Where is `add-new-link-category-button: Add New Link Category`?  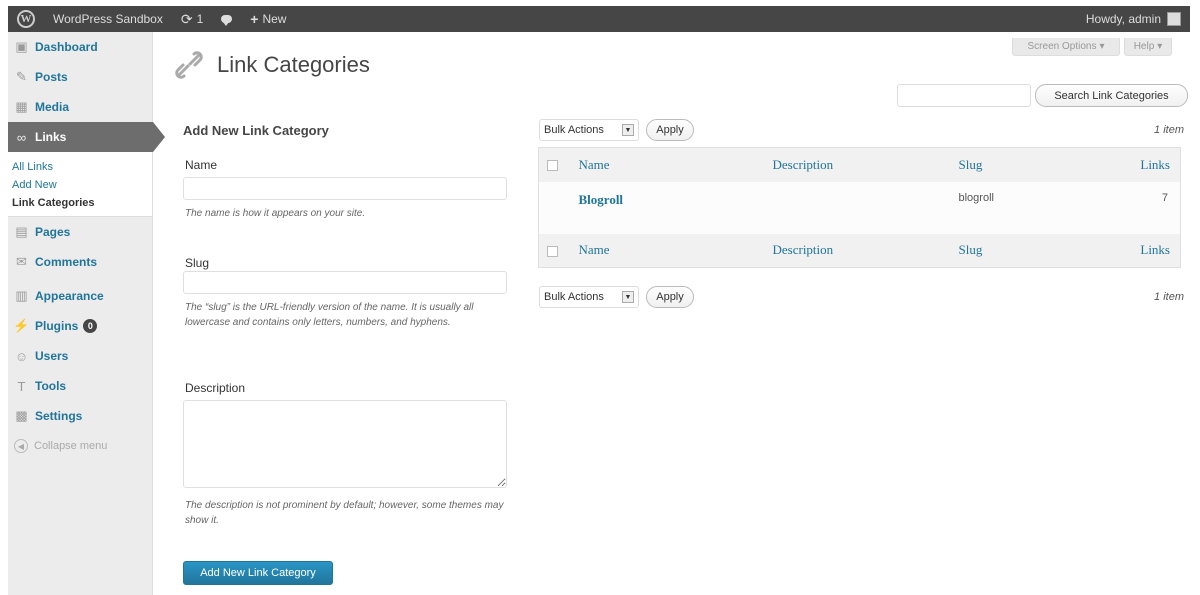 add-new-link-category-button: Add New Link Category is located at coordinates (258, 573).